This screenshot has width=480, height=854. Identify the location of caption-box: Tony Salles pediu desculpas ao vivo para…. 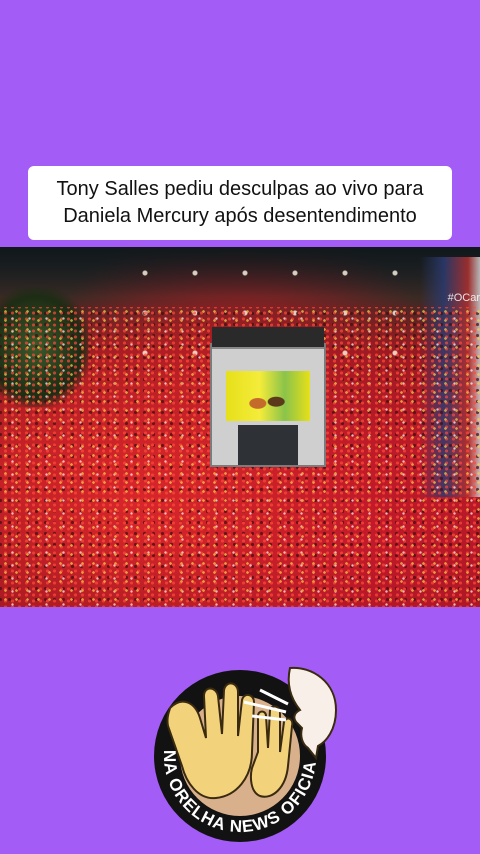
(240, 203).